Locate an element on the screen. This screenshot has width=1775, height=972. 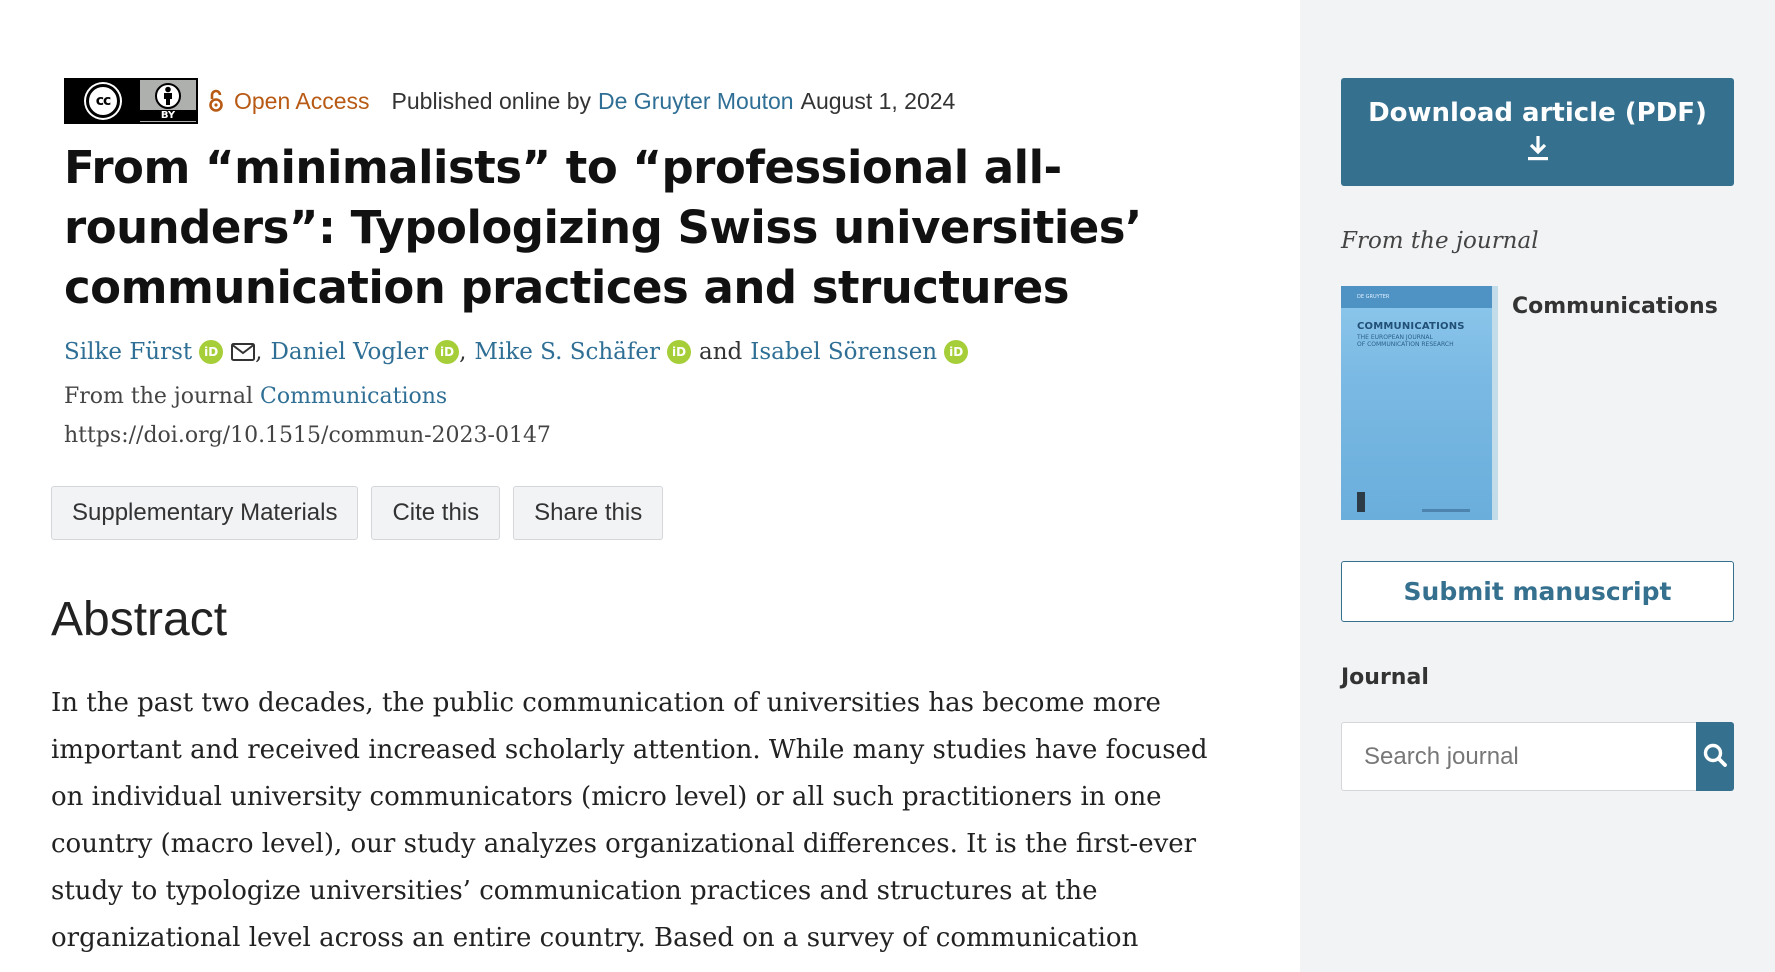
author-link: Daniel Vogler is located at coordinates (349, 352).